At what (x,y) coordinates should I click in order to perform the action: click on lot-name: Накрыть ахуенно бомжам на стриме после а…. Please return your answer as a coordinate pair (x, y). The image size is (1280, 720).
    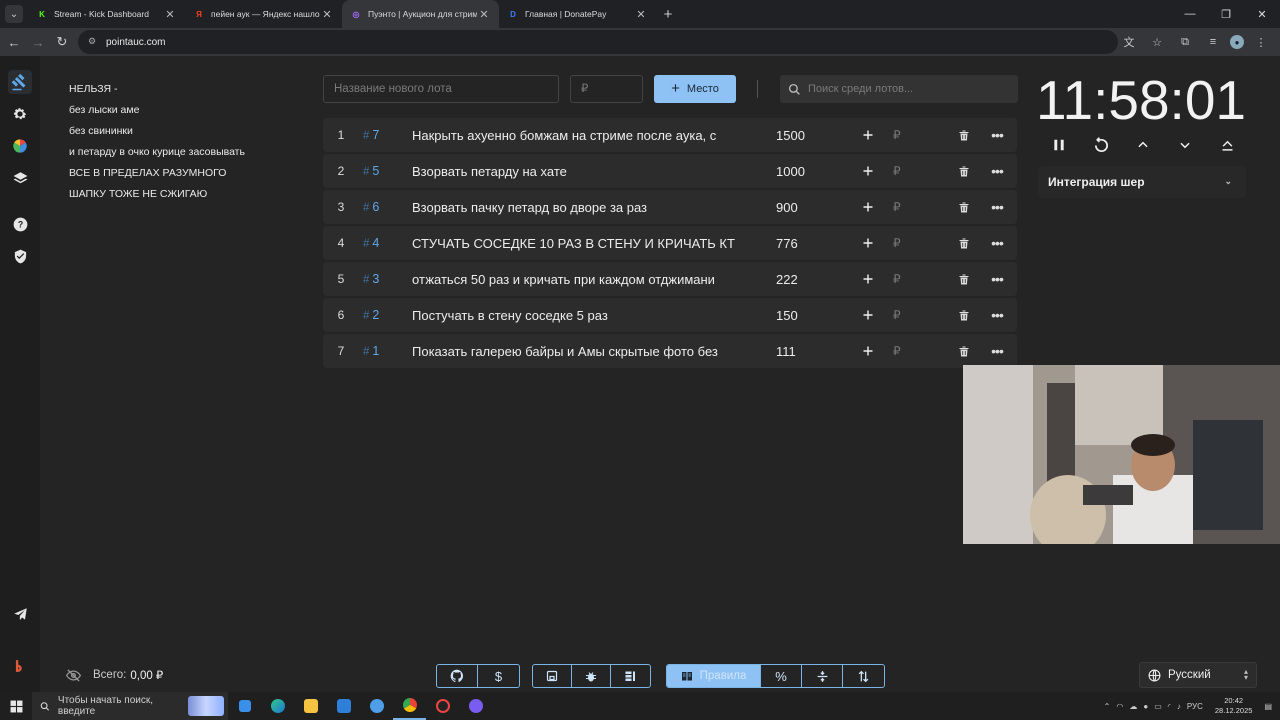
    Looking at the image, I should click on (579, 135).